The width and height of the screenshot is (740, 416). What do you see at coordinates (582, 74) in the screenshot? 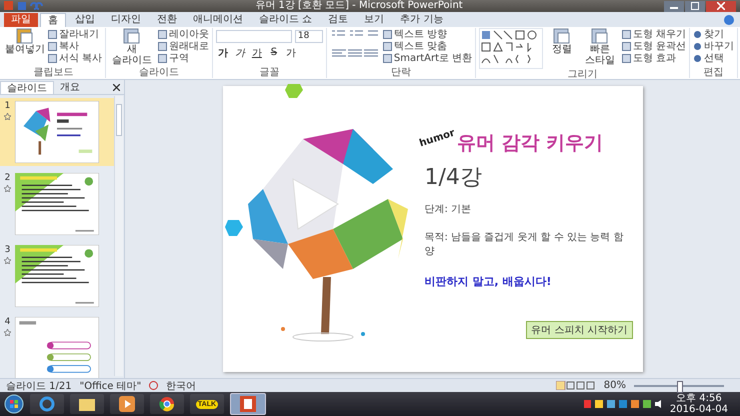
I see `group-label: 그리기` at bounding box center [582, 74].